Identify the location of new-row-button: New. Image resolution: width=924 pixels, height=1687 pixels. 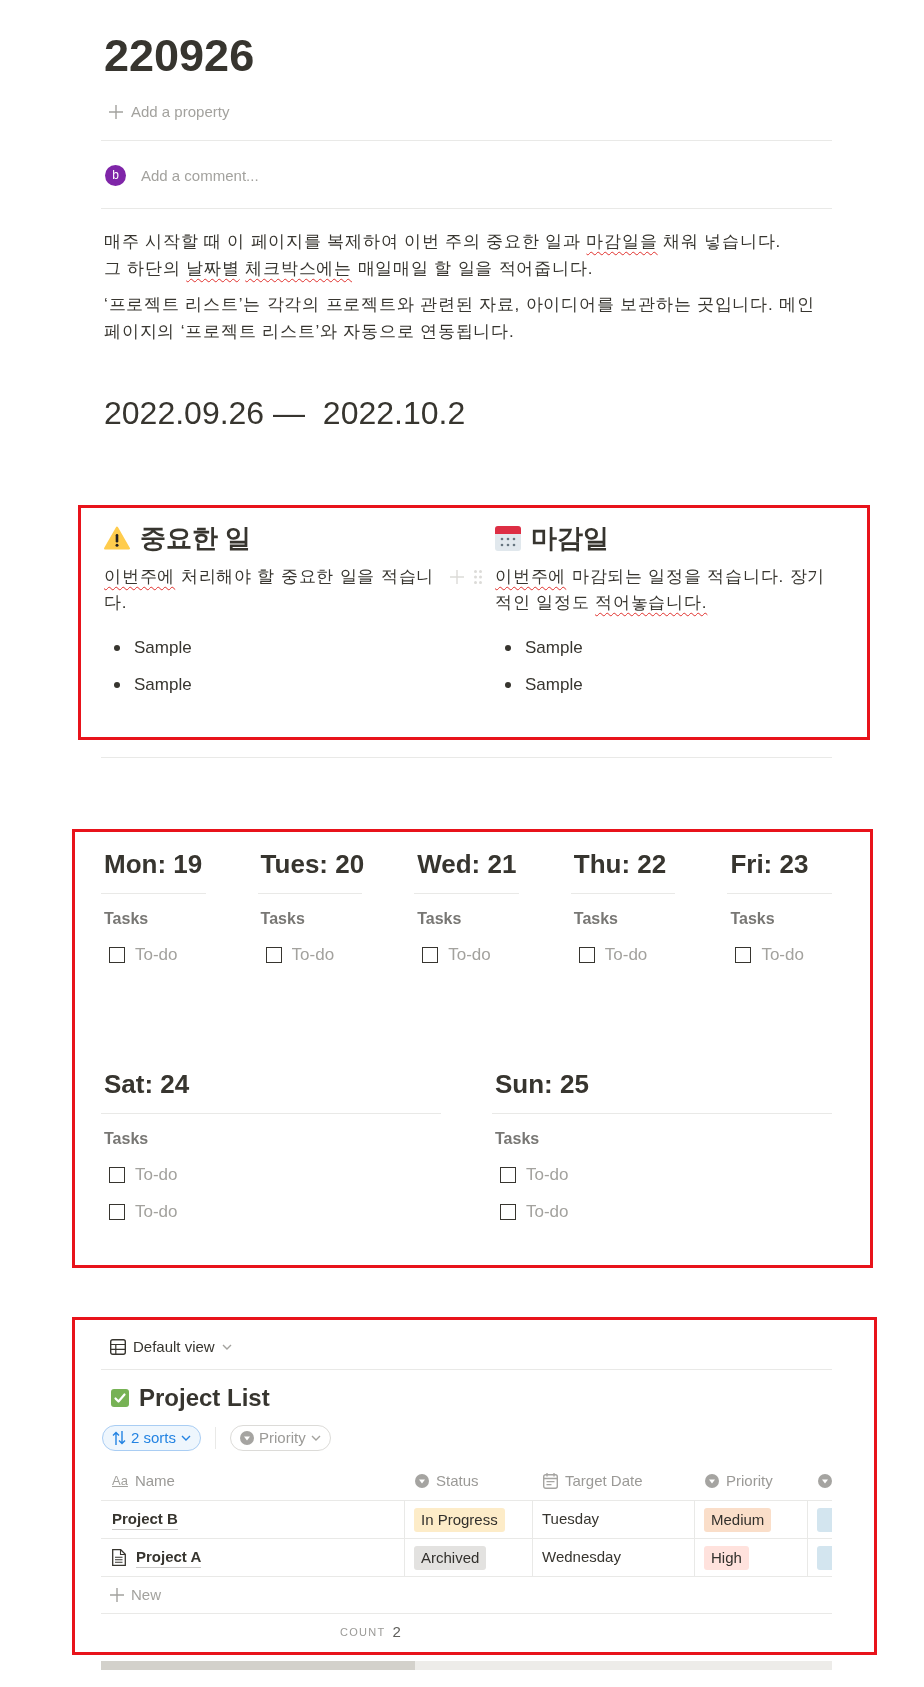
(131, 1595).